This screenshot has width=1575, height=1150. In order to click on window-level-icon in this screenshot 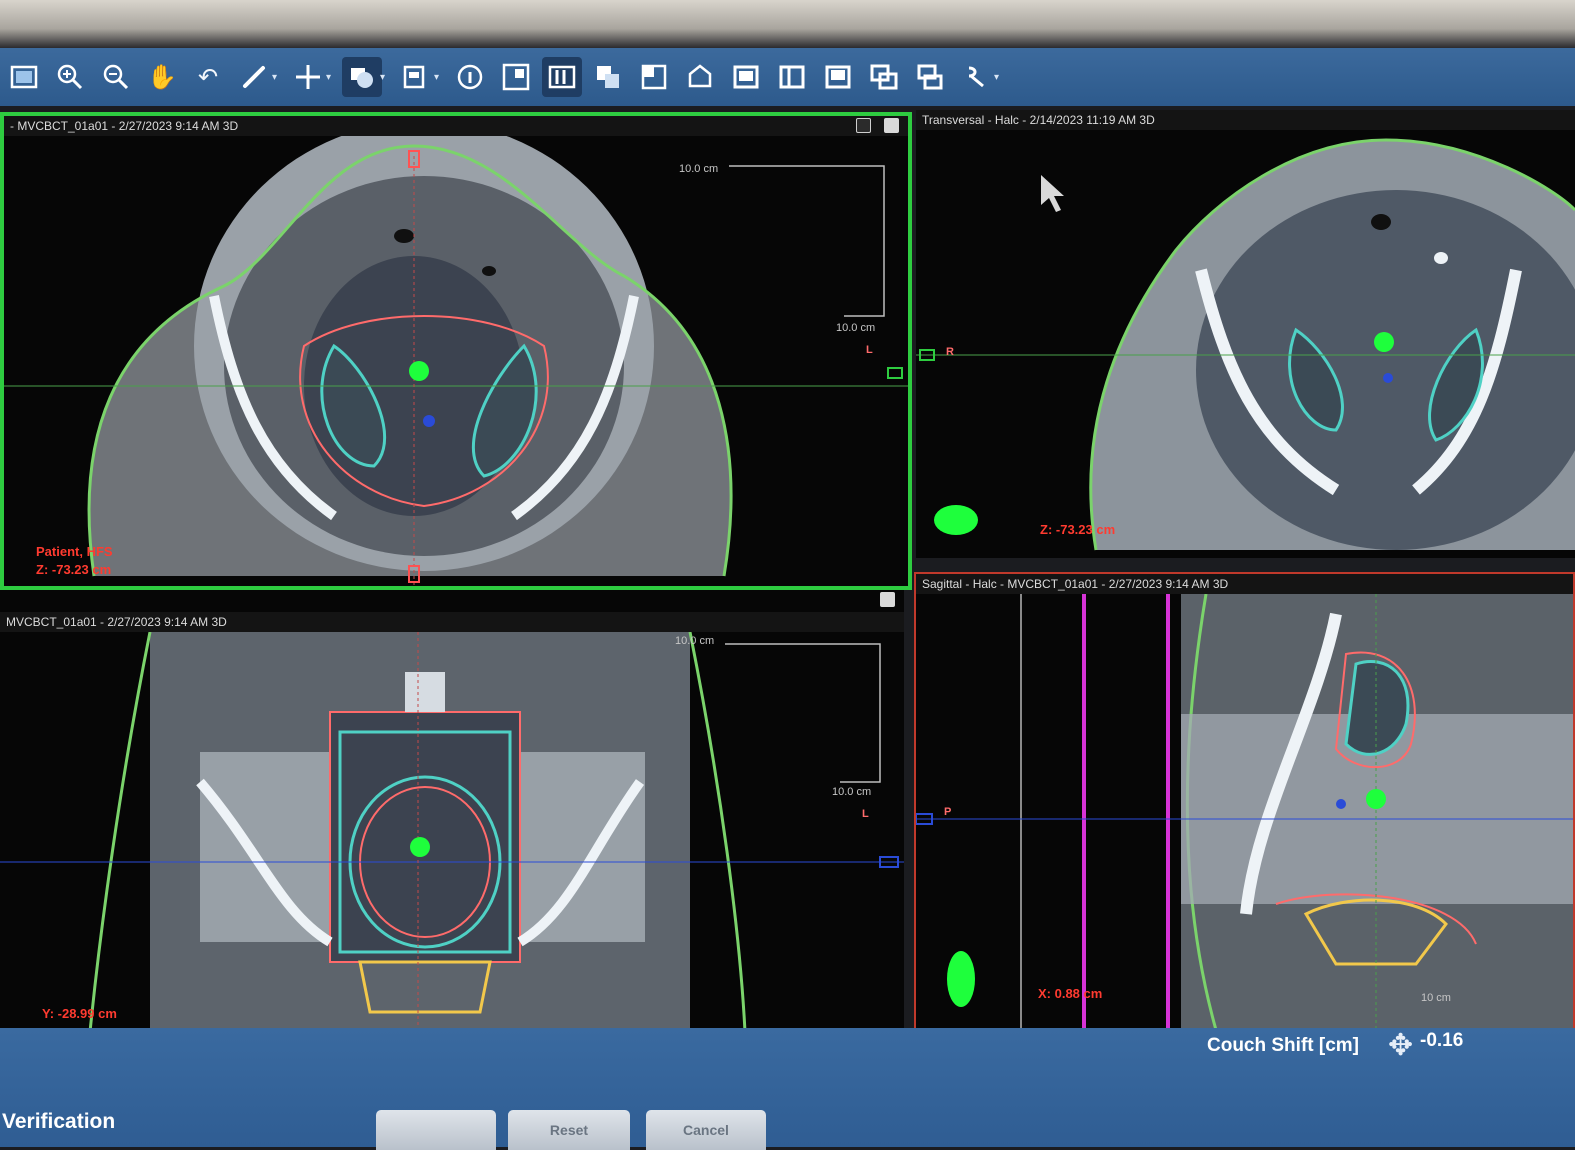, I will do `click(362, 77)`.